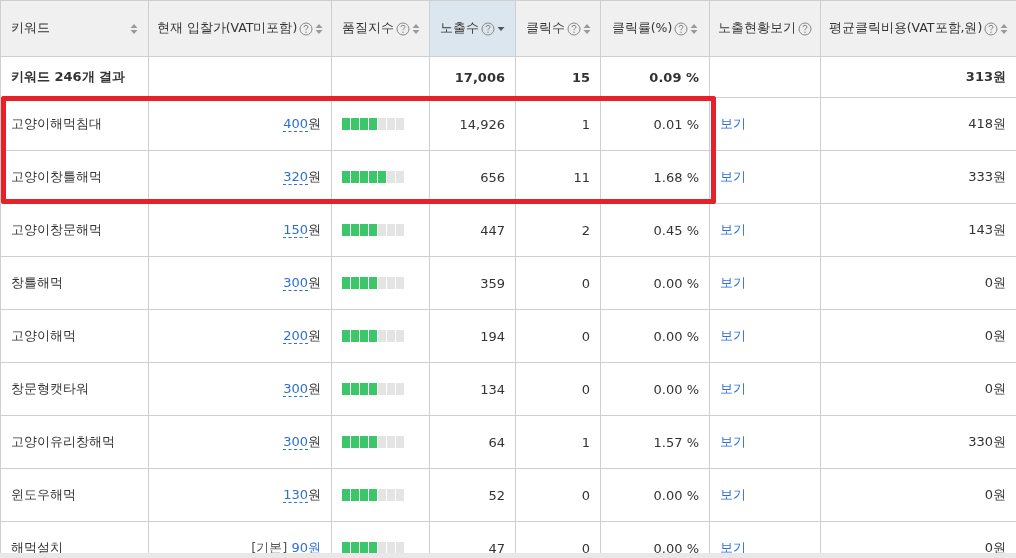  I want to click on bid-amount-link: 150, so click(295, 230).